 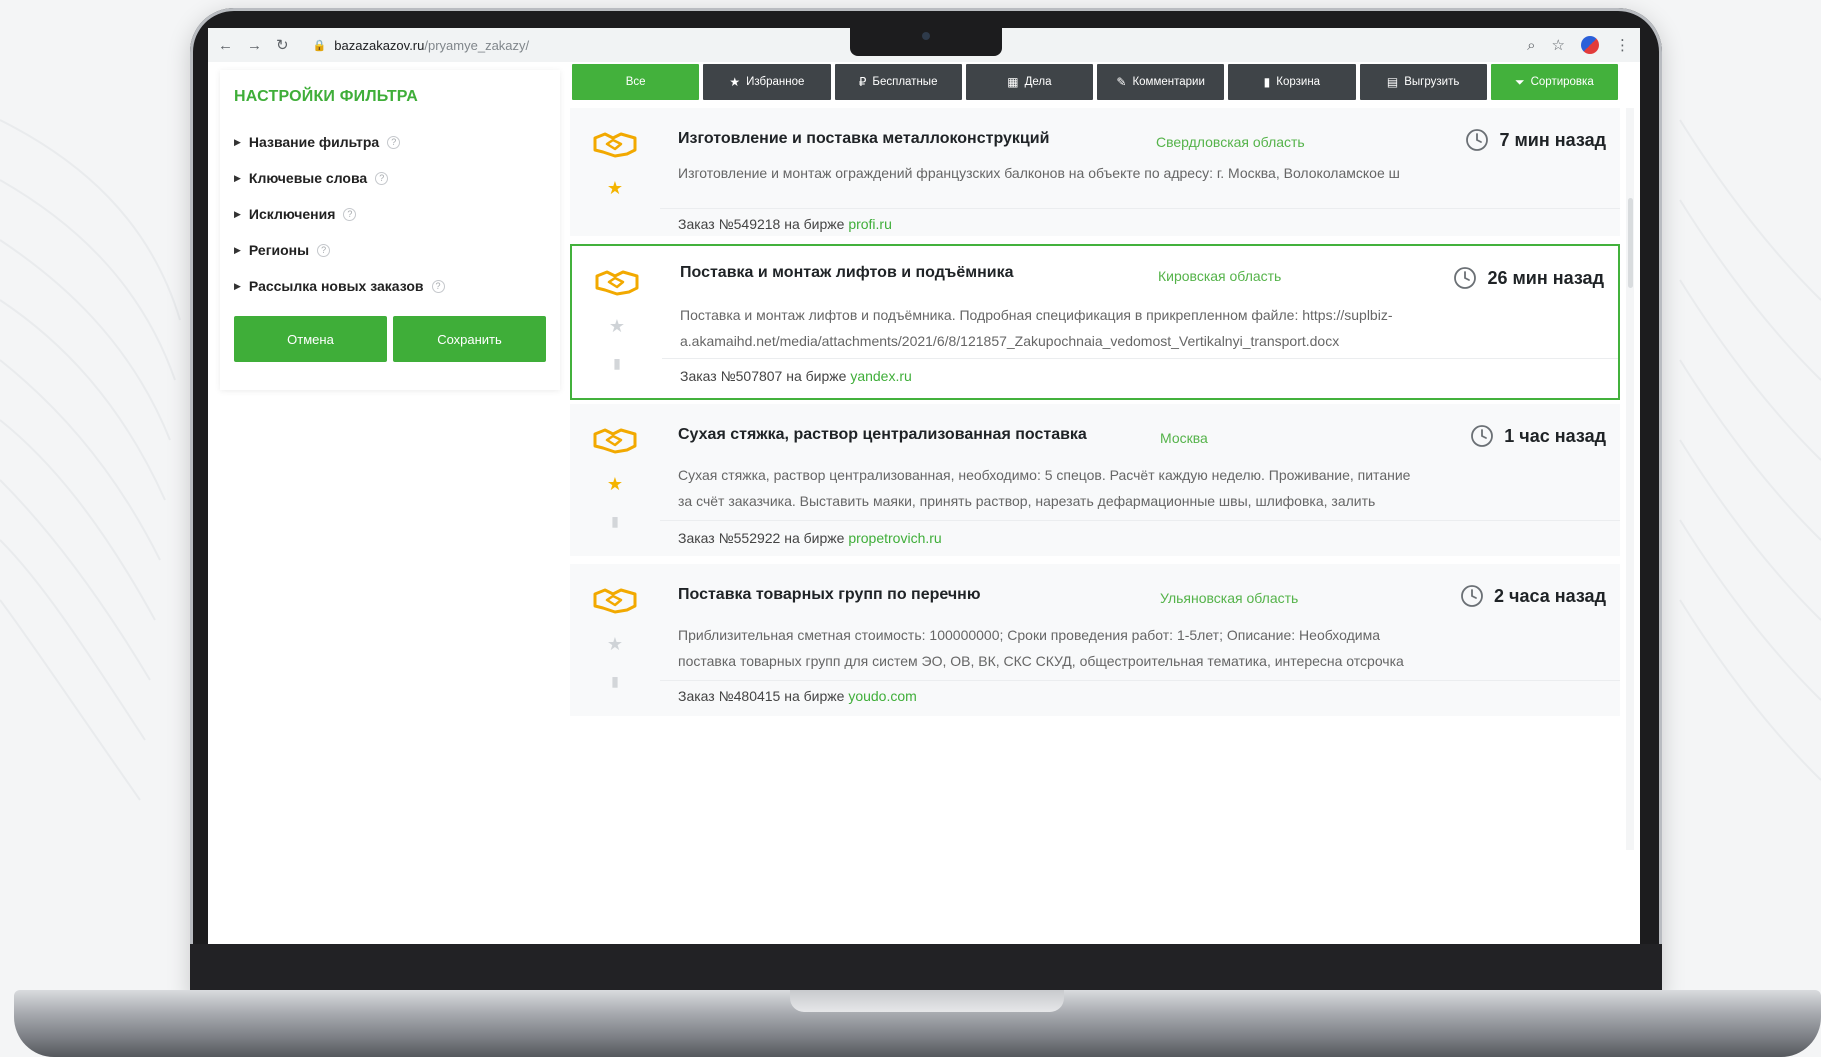 What do you see at coordinates (636, 82) in the screenshot?
I see `toolbar-button: Все` at bounding box center [636, 82].